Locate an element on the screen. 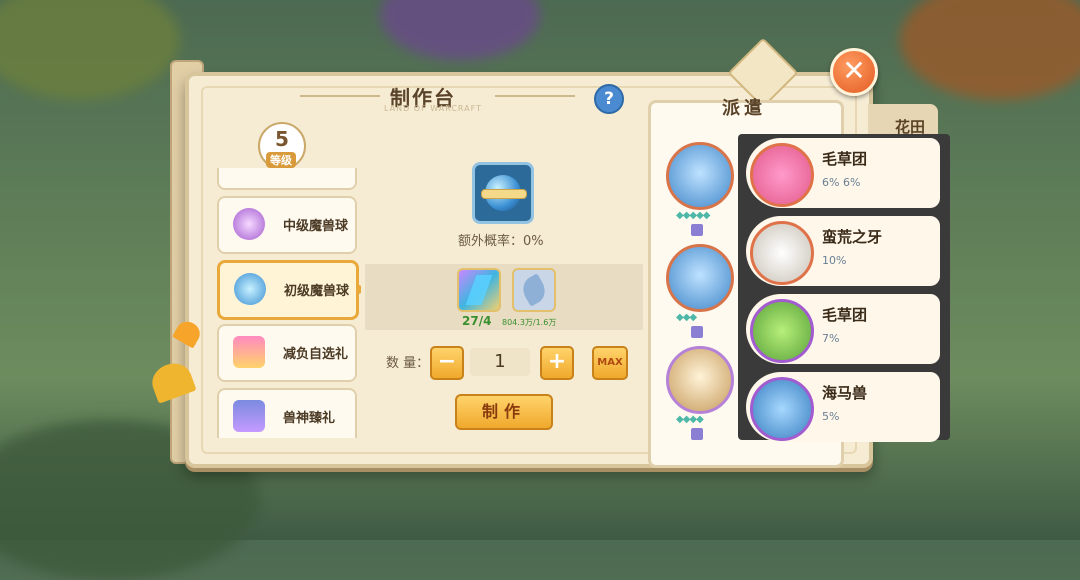 The image size is (1080, 580). recipe-item-mid-orb: 中级魔兽球 is located at coordinates (287, 225).